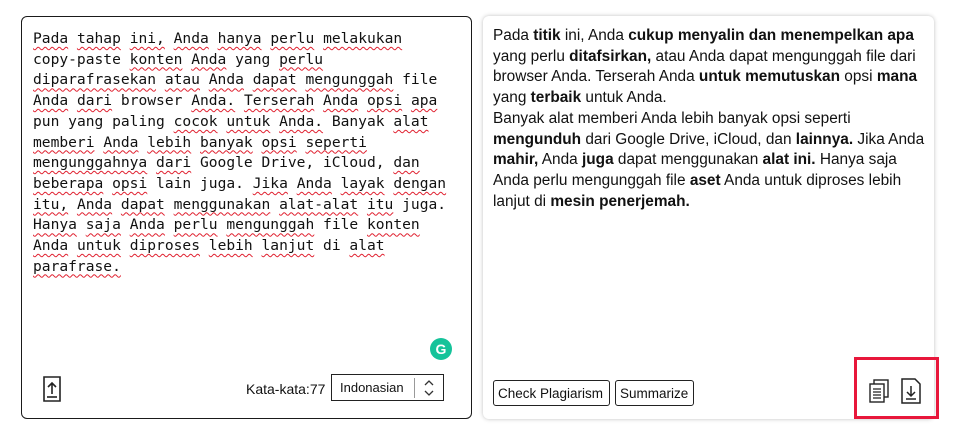 The image size is (975, 431). I want to click on output-bold-phrase: cukup menyalin dan menempelkan apa, so click(771, 35).